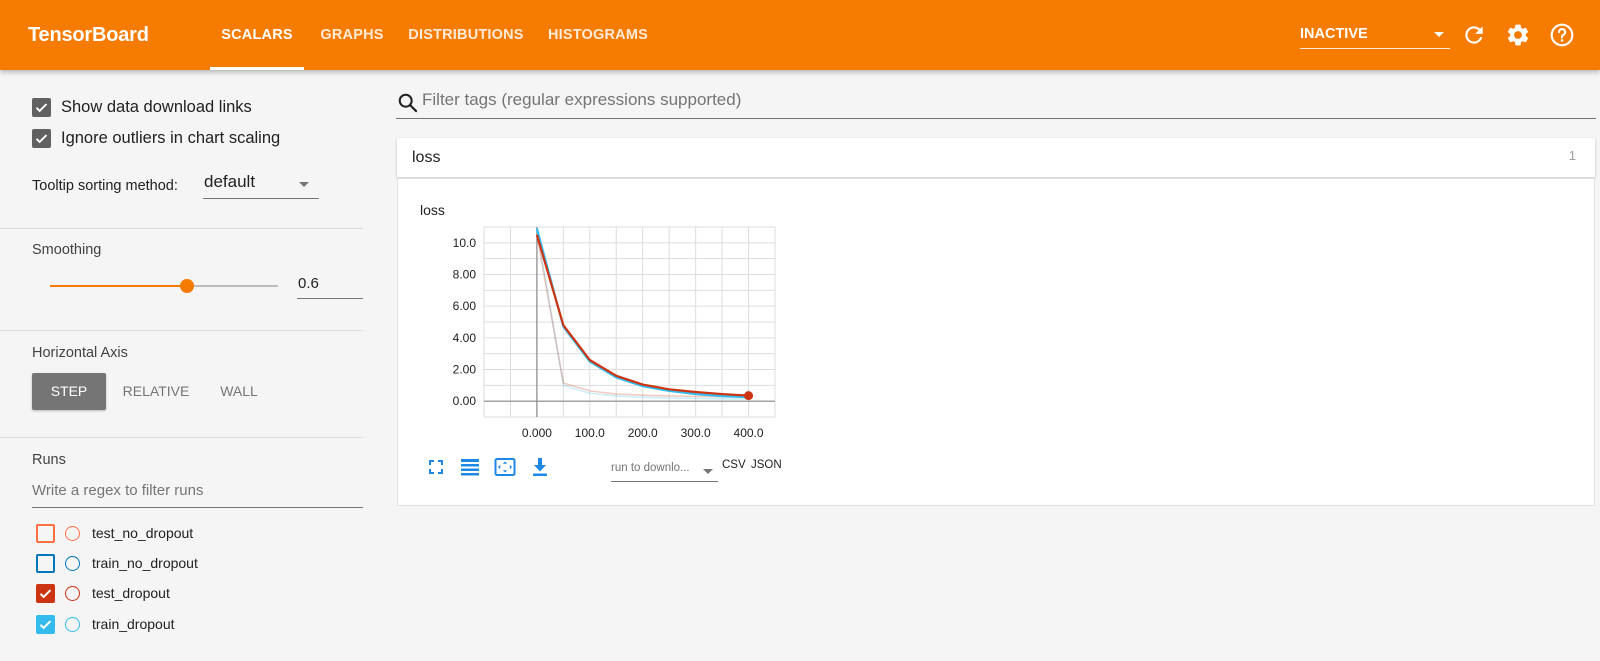  Describe the element at coordinates (590, 433) in the screenshot. I see `x-tick-label: 100.0` at that location.